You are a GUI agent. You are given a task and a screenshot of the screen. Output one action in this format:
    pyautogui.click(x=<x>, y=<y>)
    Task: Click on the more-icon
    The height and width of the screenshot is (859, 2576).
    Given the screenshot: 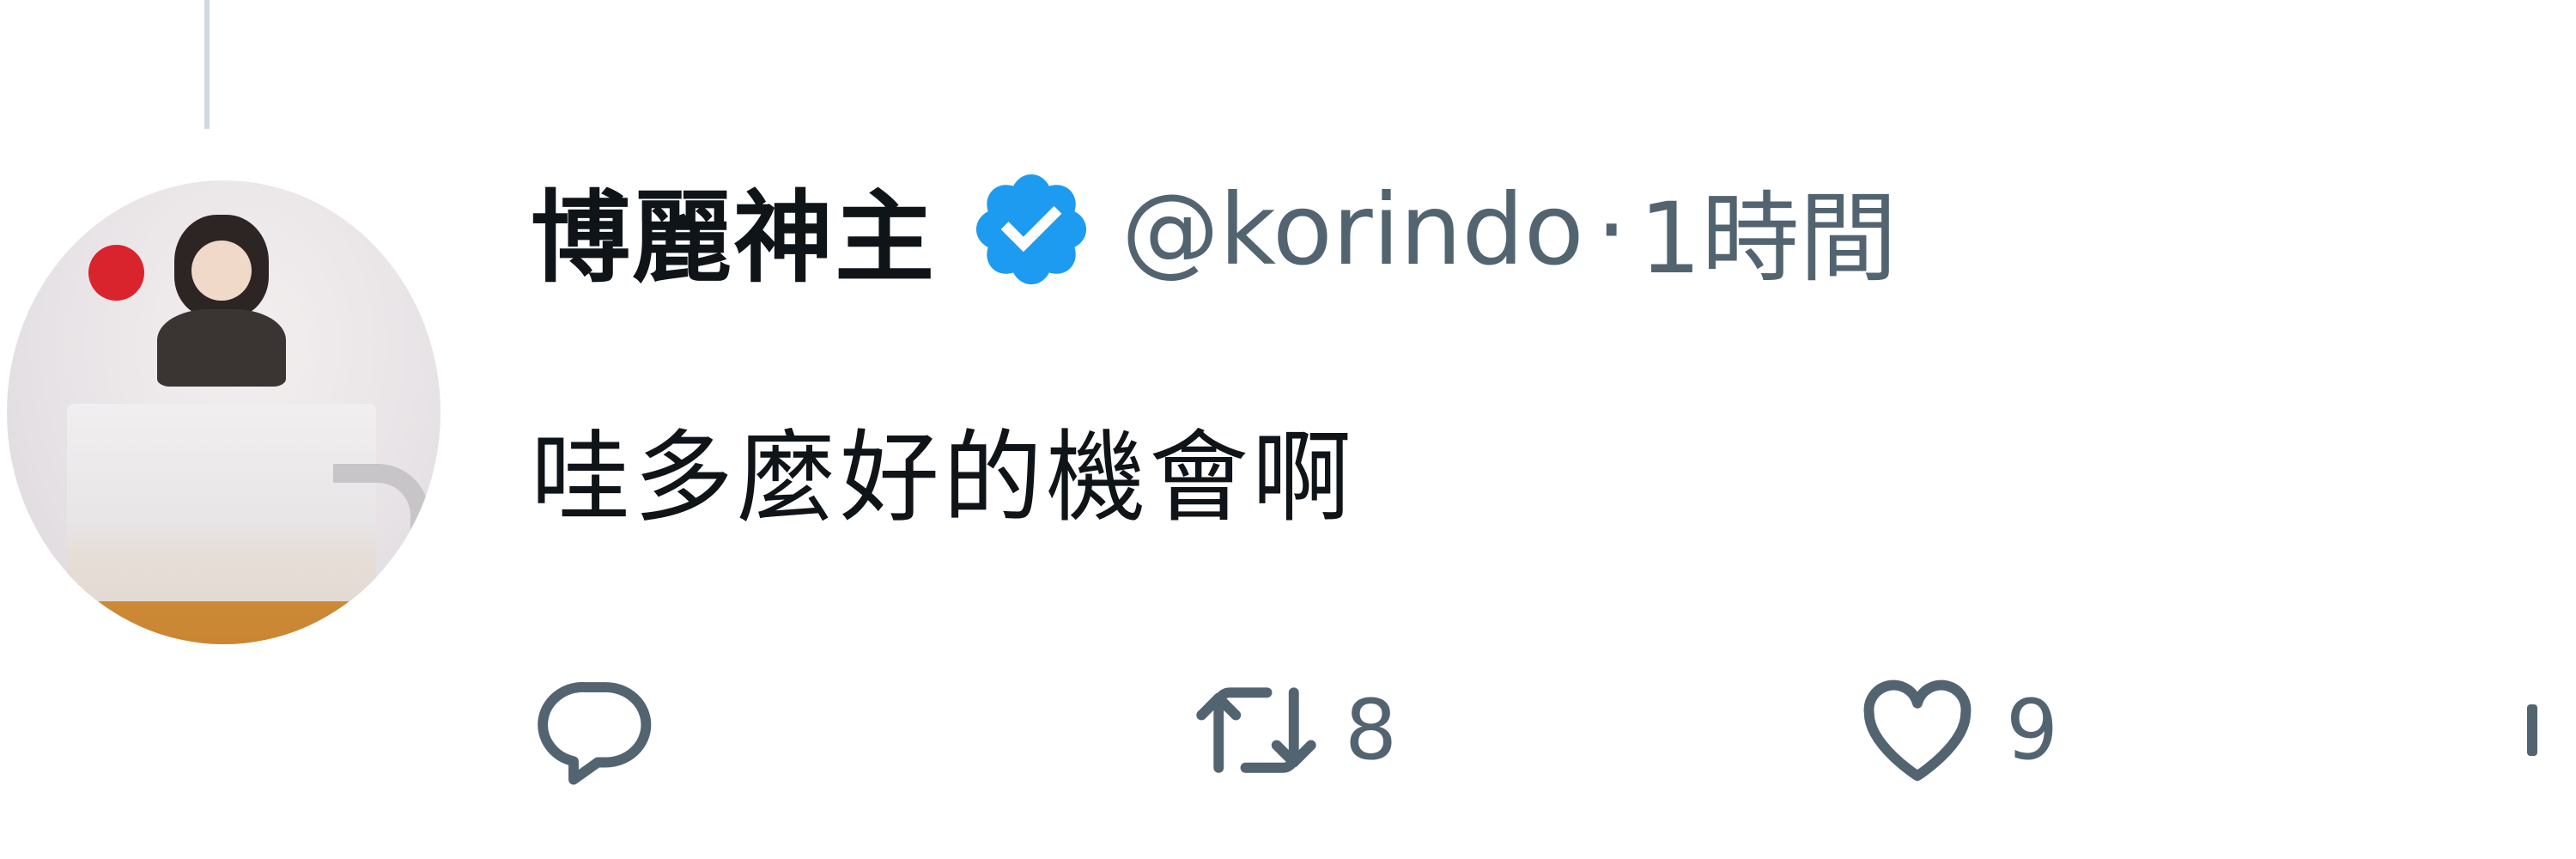 What is the action you would take?
    pyautogui.click(x=2532, y=730)
    